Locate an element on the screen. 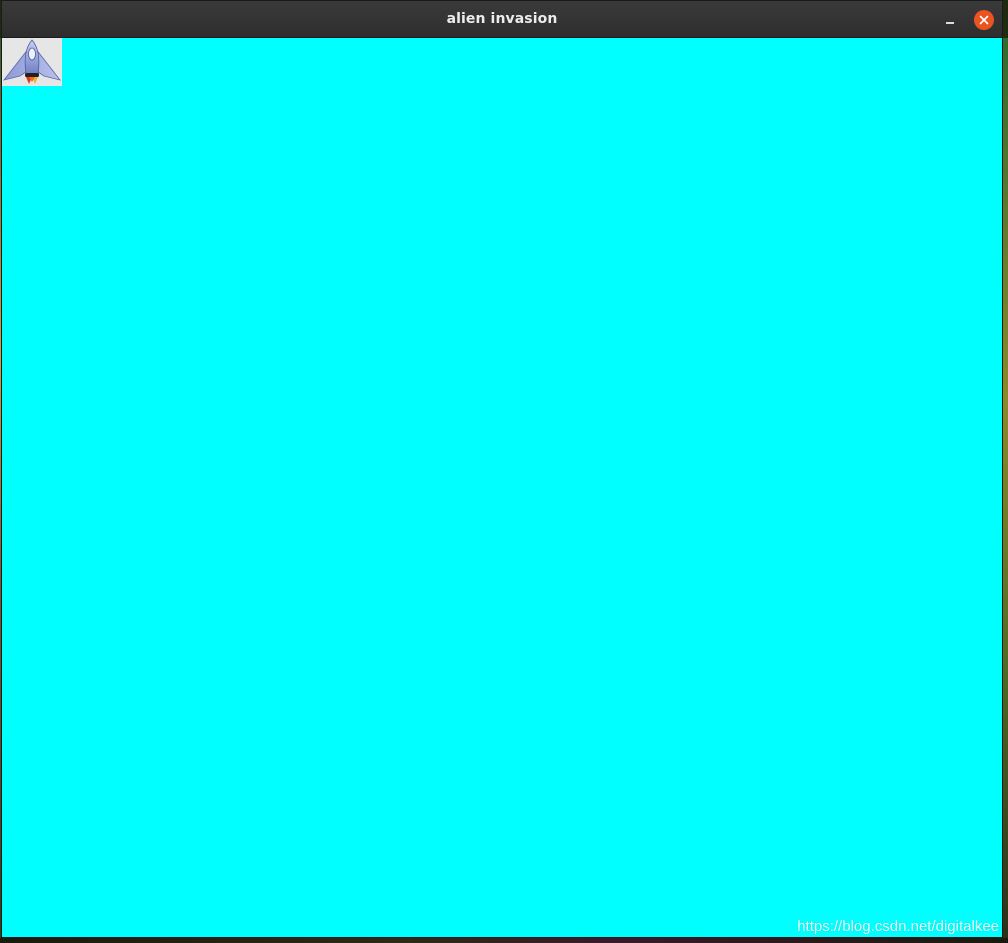  desktop-background-bottom is located at coordinates (504, 940).